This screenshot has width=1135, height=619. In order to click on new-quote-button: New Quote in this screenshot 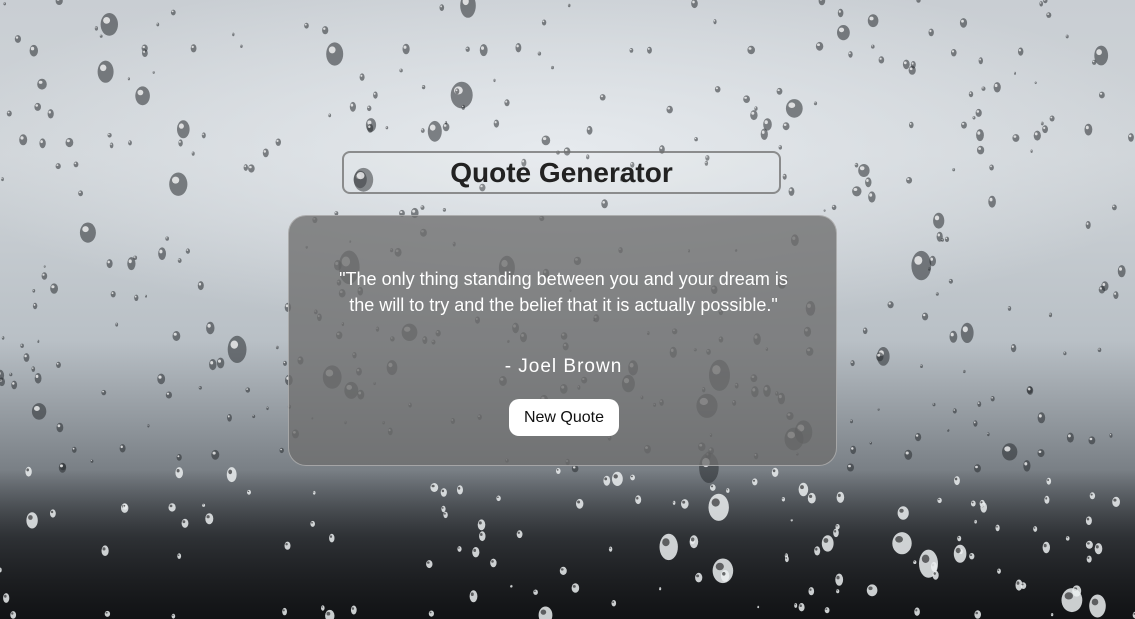, I will do `click(564, 417)`.